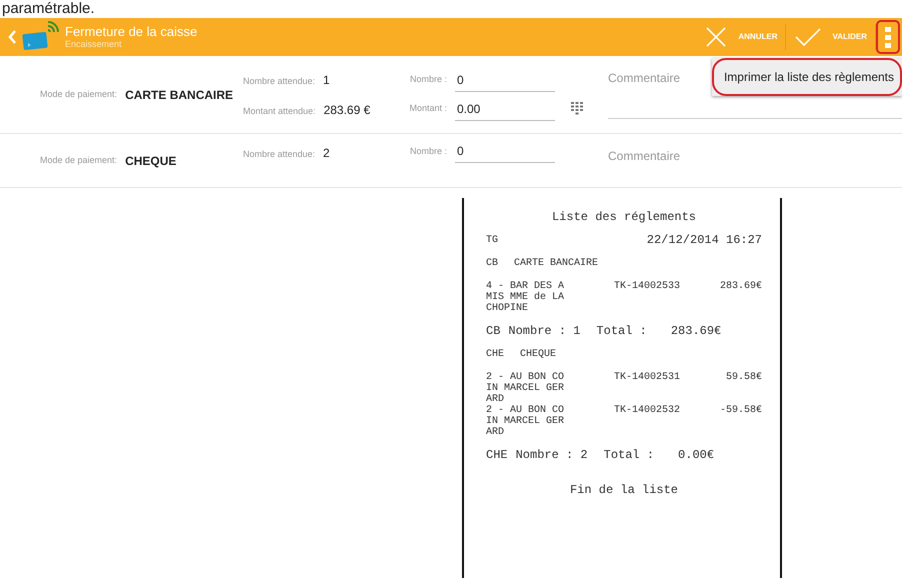 The height and width of the screenshot is (582, 902). What do you see at coordinates (94, 44) in the screenshot?
I see `screen-subtitle: Encaissement` at bounding box center [94, 44].